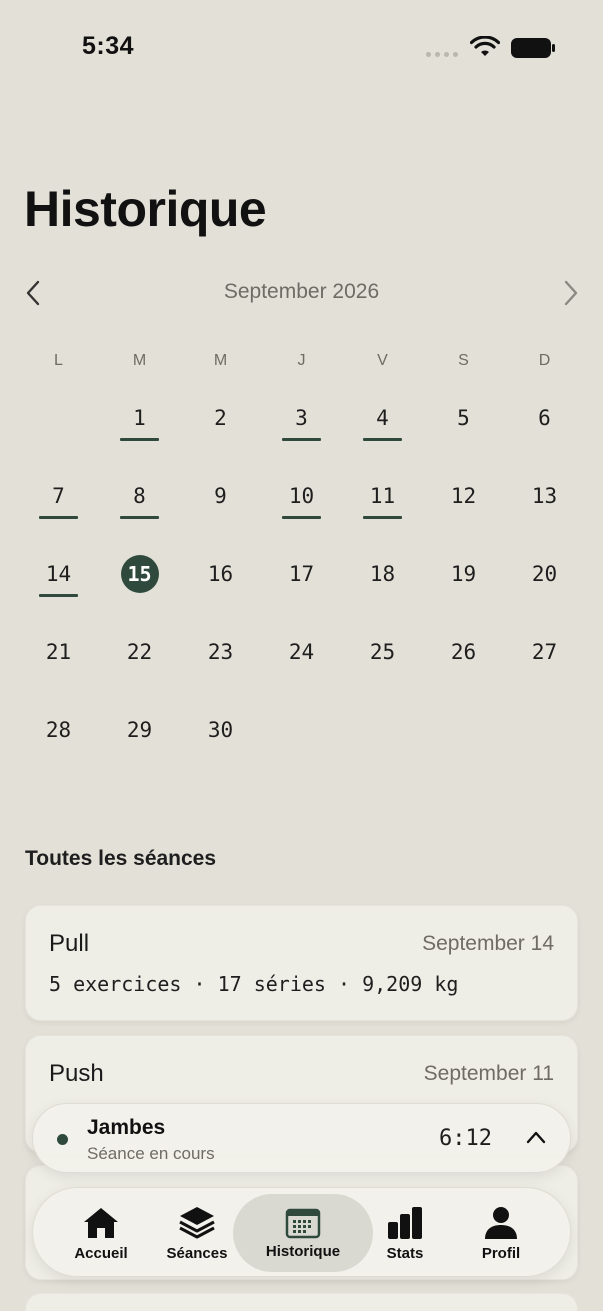 This screenshot has height=1311, width=603. I want to click on calendar-day-19: 19, so click(463, 575).